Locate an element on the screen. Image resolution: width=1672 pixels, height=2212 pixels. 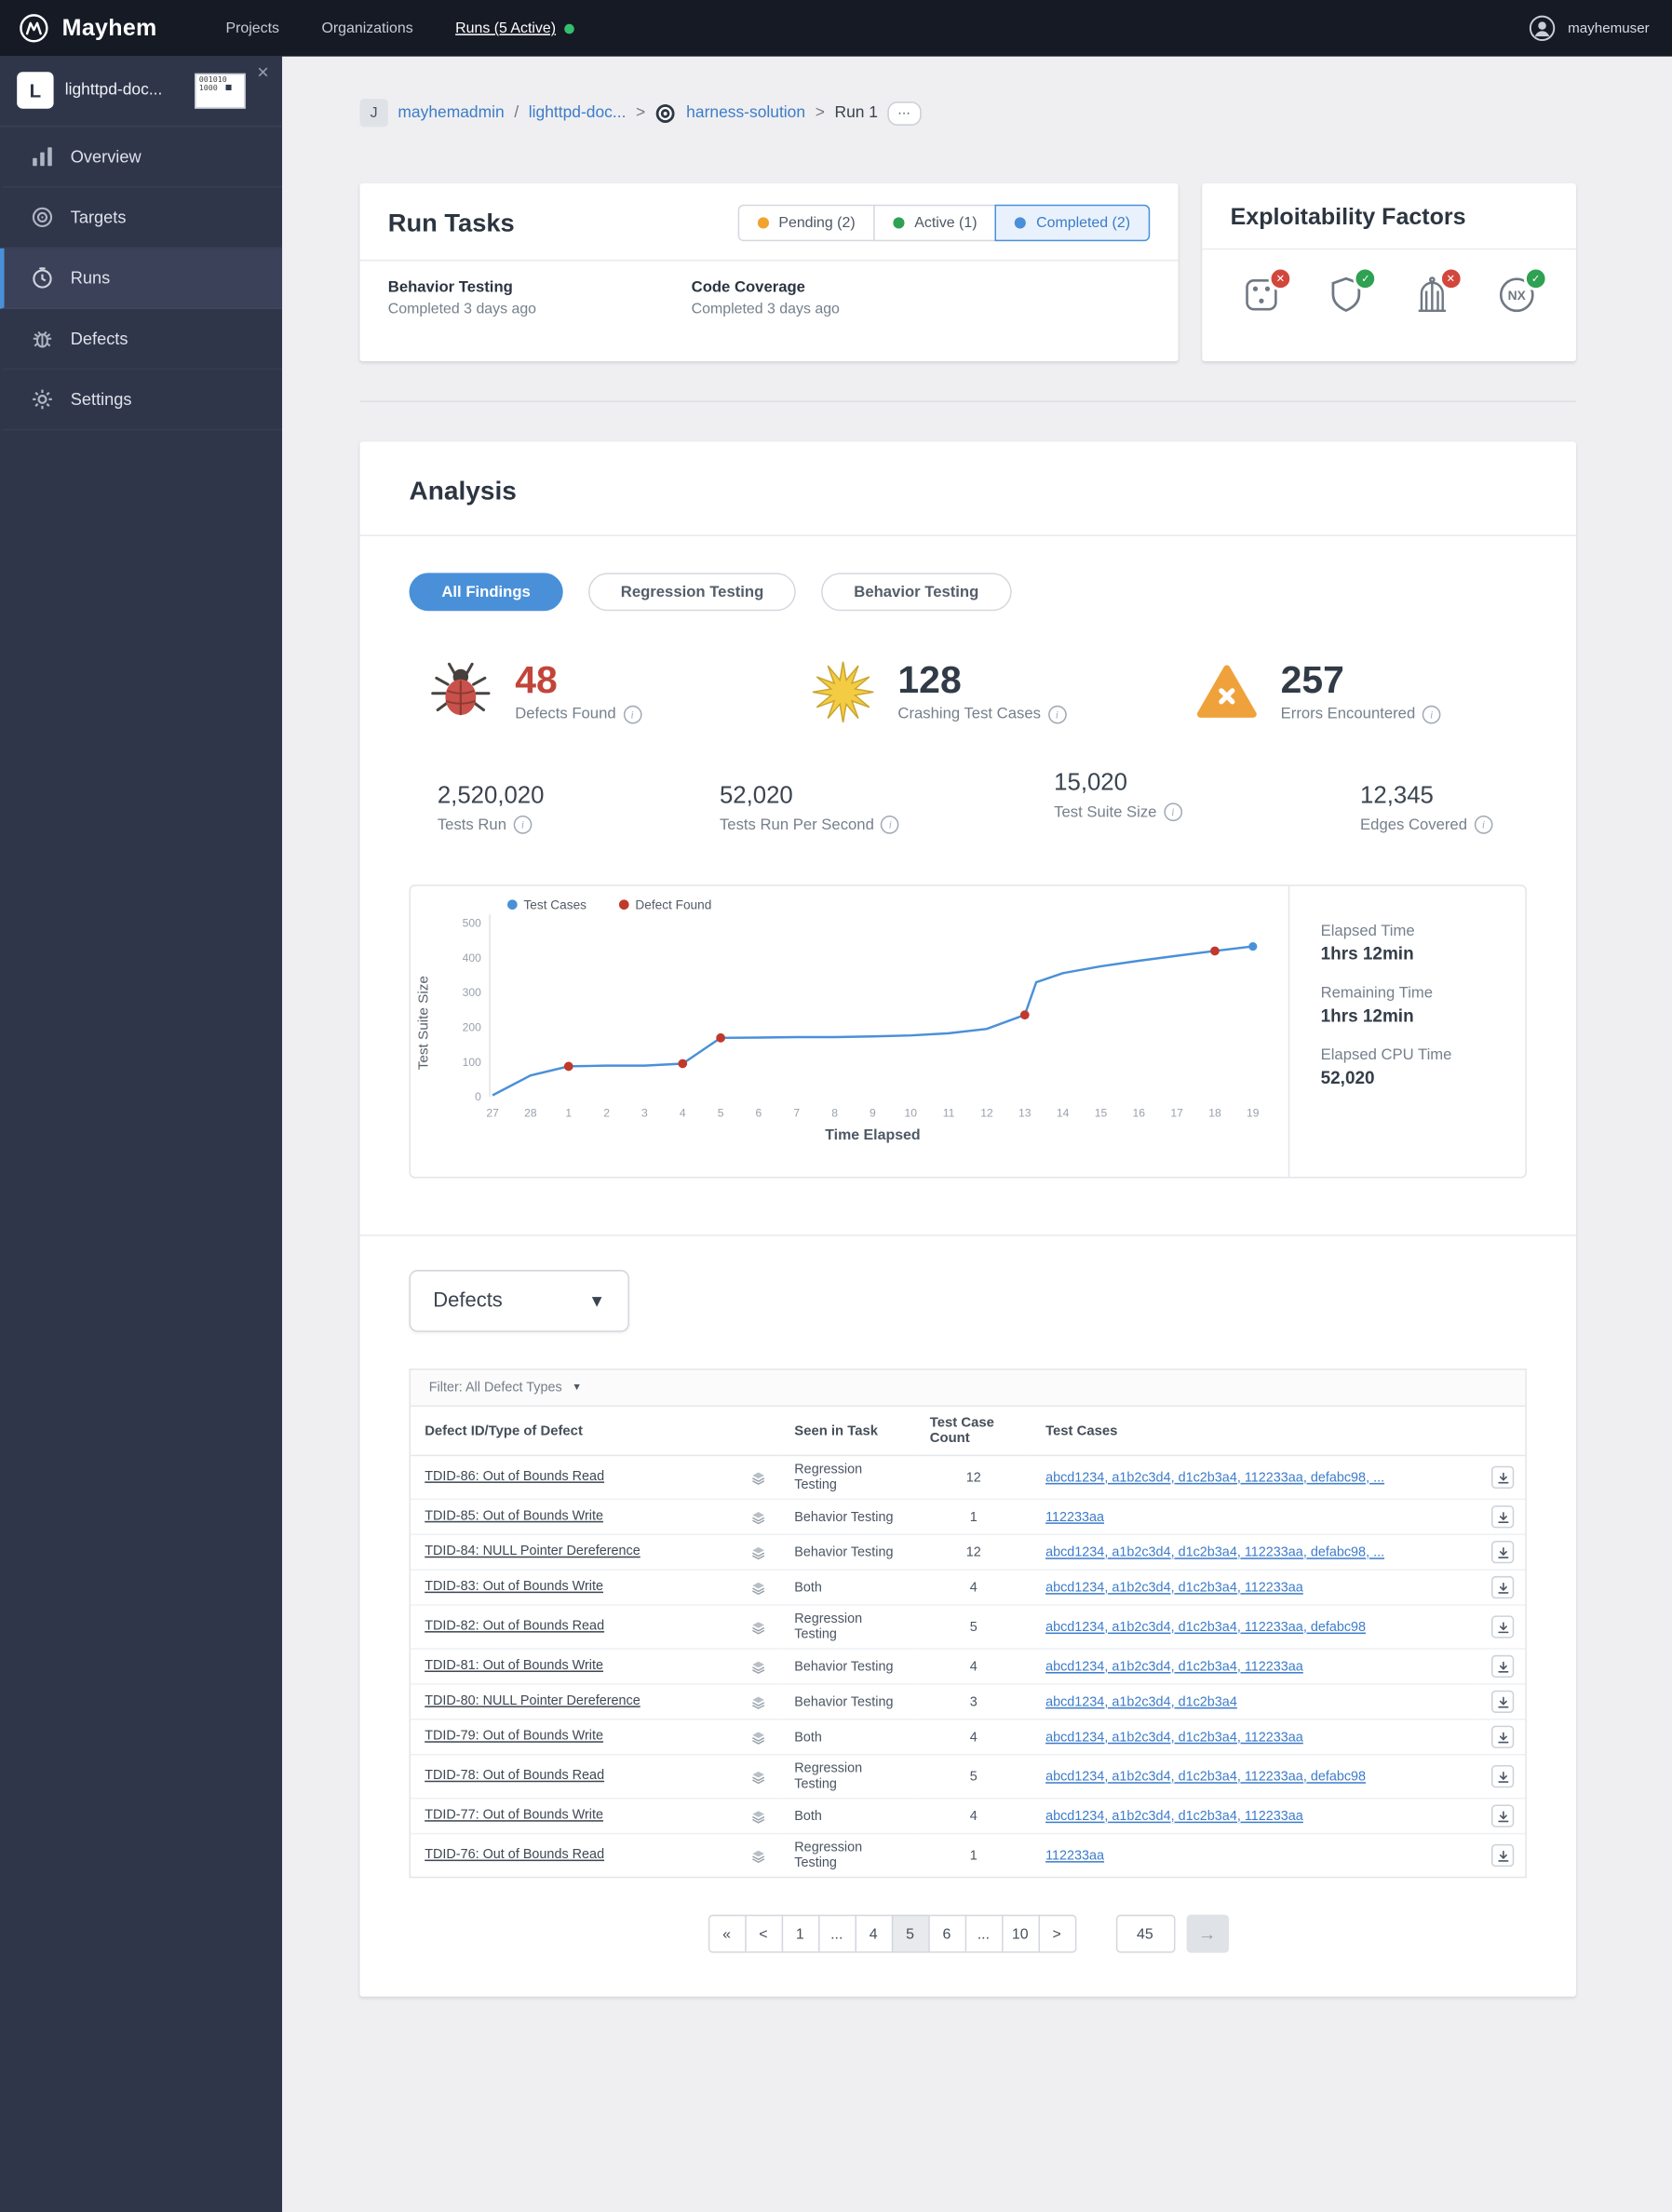
page-jump-go-button: → is located at coordinates (1207, 1933).